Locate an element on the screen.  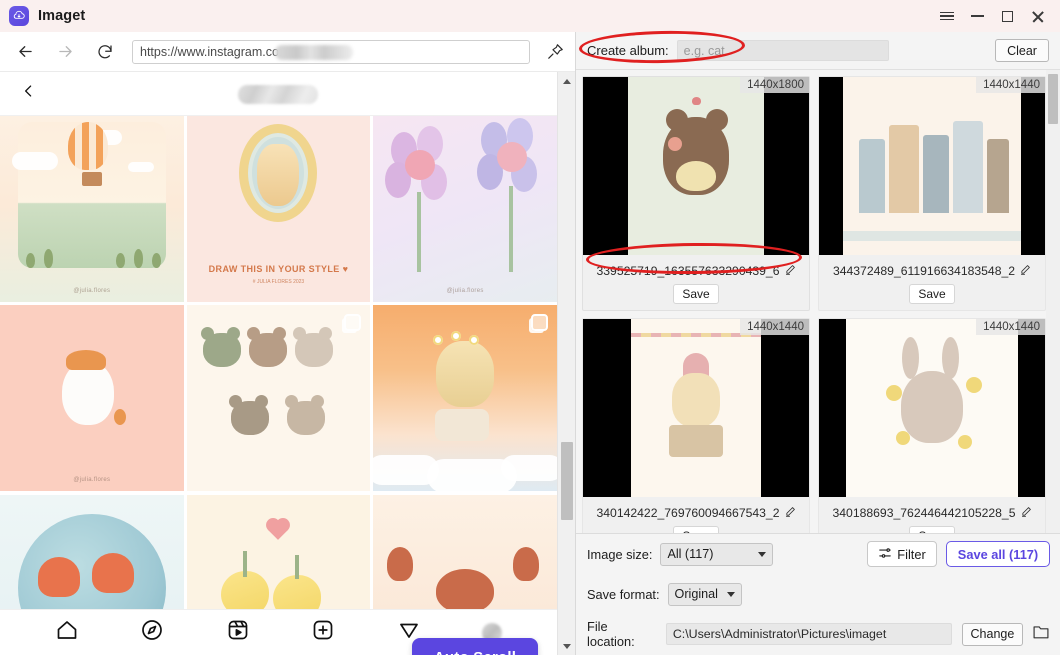
filename-row: 344372489_611916634183548_2 is located at coordinates (932, 270).